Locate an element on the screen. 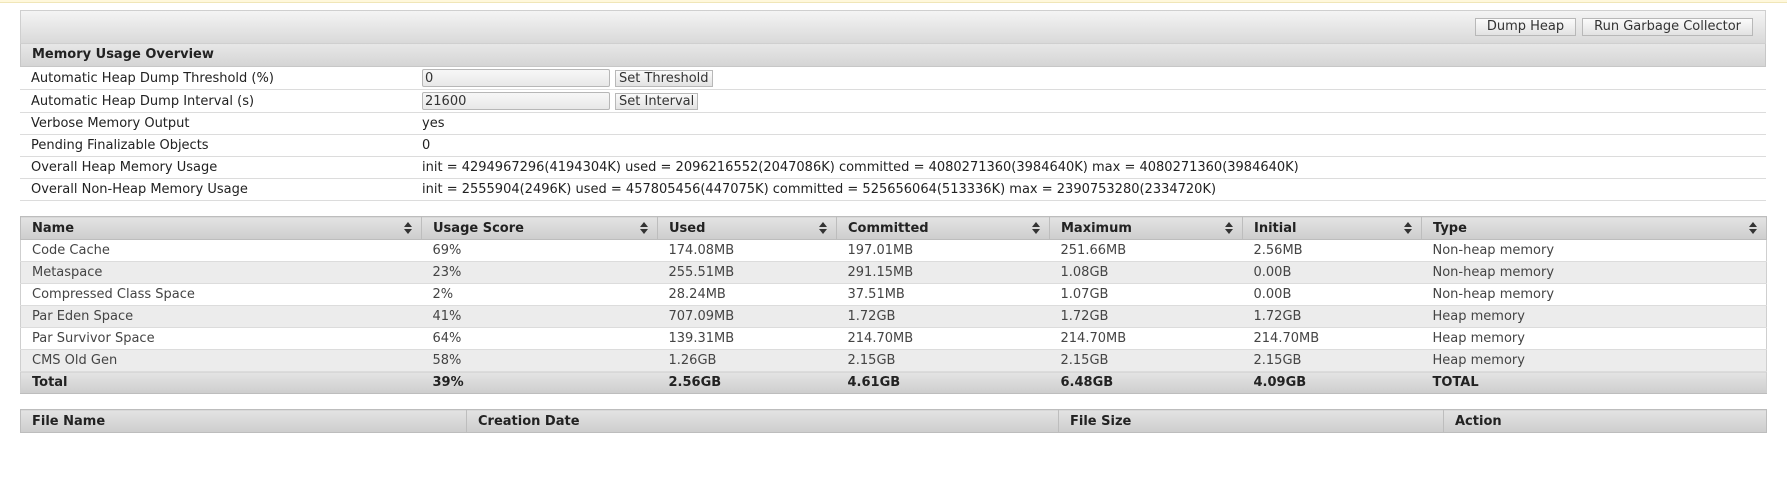 Image resolution: width=1787 pixels, height=499 pixels. column-header-initial: Initial is located at coordinates (1332, 228).